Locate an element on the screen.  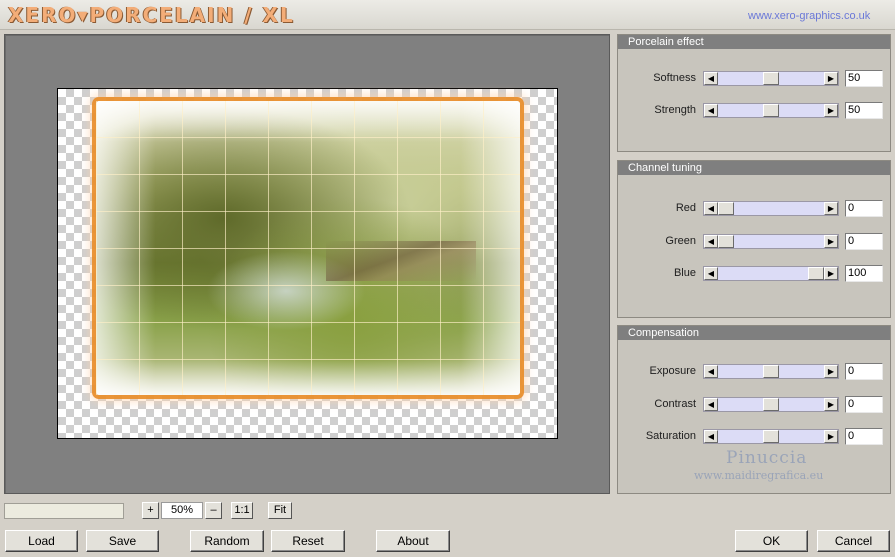
green-row: Green ◀ ▶ 0 is located at coordinates (754, 241).